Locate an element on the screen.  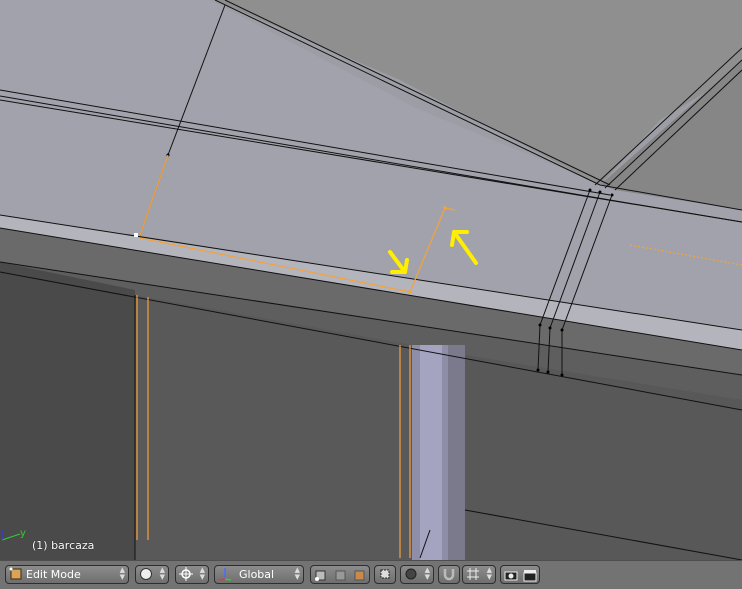
face-select-icon is located at coordinates (360, 574).